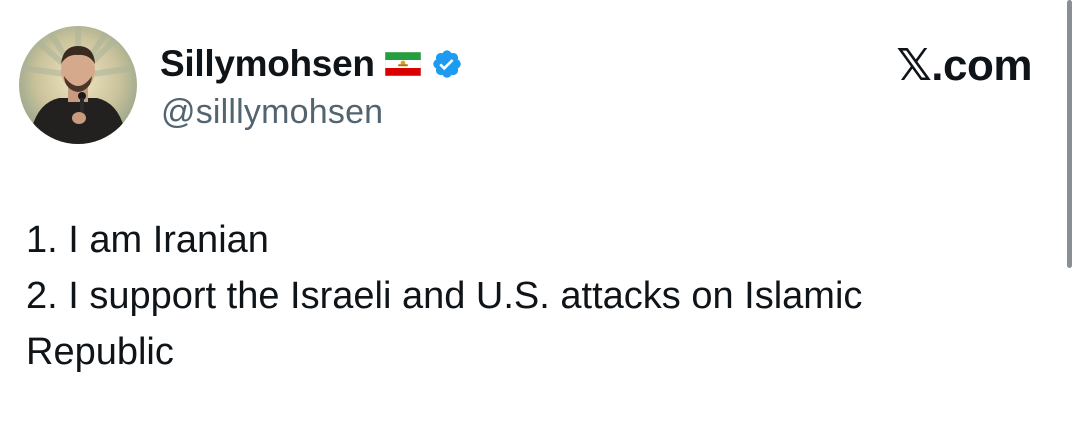 This screenshot has height=431, width=1080. What do you see at coordinates (402, 64) in the screenshot?
I see `iran-flag-icon` at bounding box center [402, 64].